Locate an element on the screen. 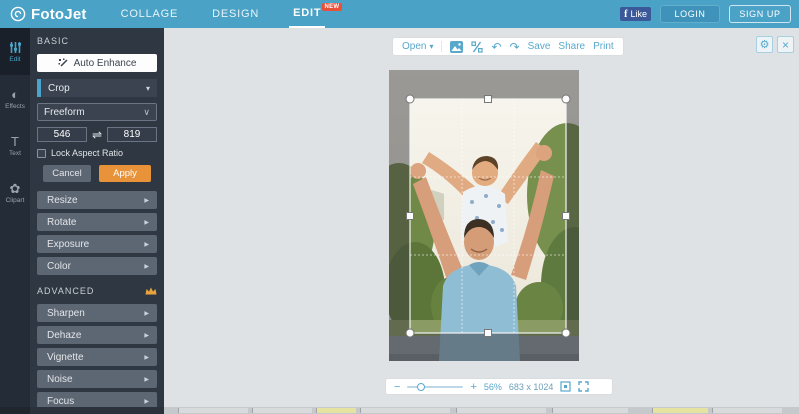 Image resolution: width=799 pixels, height=414 pixels. add-photo-button is located at coordinates (457, 46).